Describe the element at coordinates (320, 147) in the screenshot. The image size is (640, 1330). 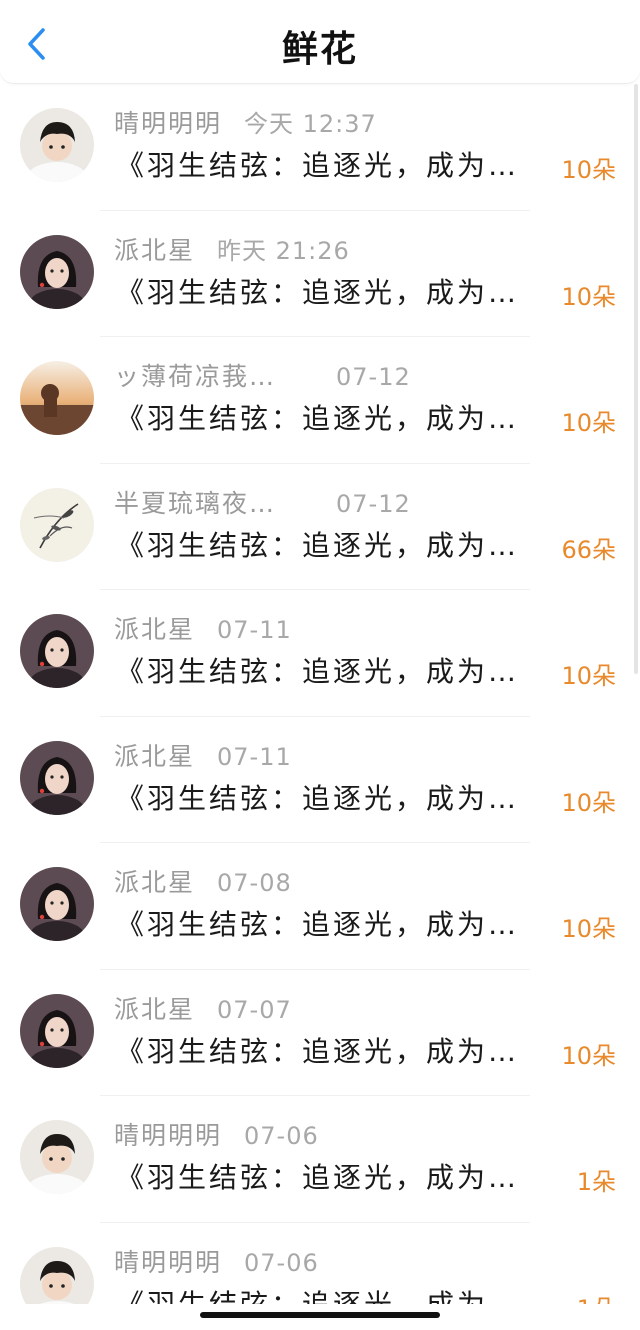
I see `list-item: 晴明明明 今天 12:37 《羽生结弦：追逐光，成为… 10朵` at that location.